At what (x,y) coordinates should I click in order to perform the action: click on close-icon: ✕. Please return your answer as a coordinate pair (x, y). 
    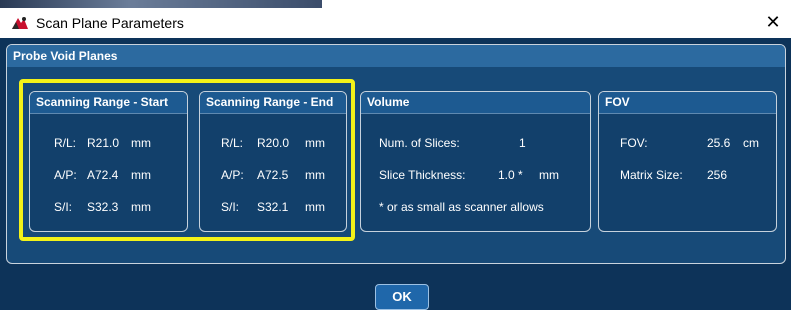
    Looking at the image, I should click on (773, 22).